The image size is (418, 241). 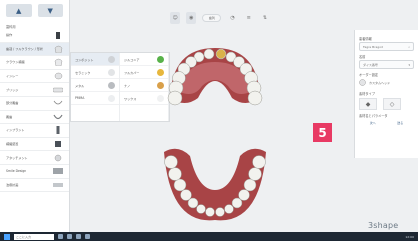 I want to click on material-params-title: 素材名とパラメータ, so click(x=373, y=116).